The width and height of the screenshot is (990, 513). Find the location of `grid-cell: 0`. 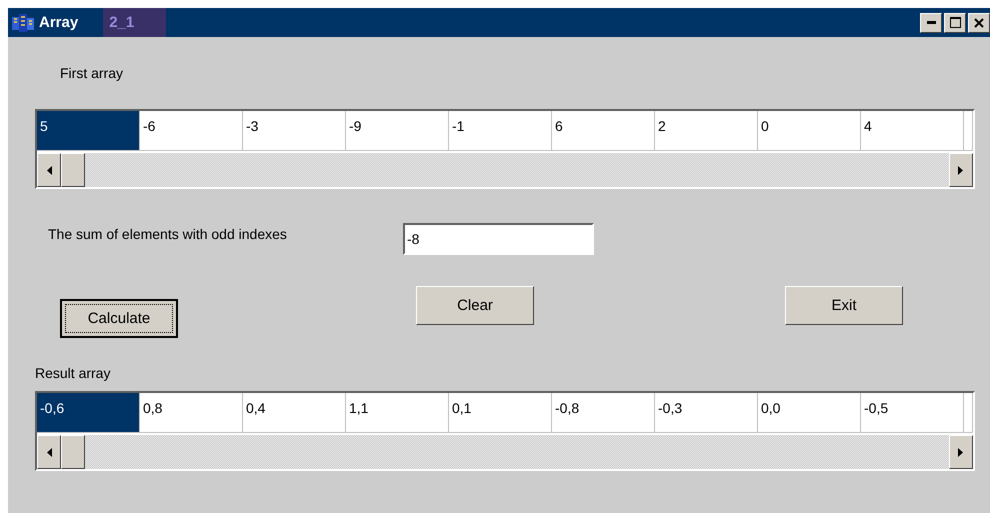

grid-cell: 0 is located at coordinates (809, 131).